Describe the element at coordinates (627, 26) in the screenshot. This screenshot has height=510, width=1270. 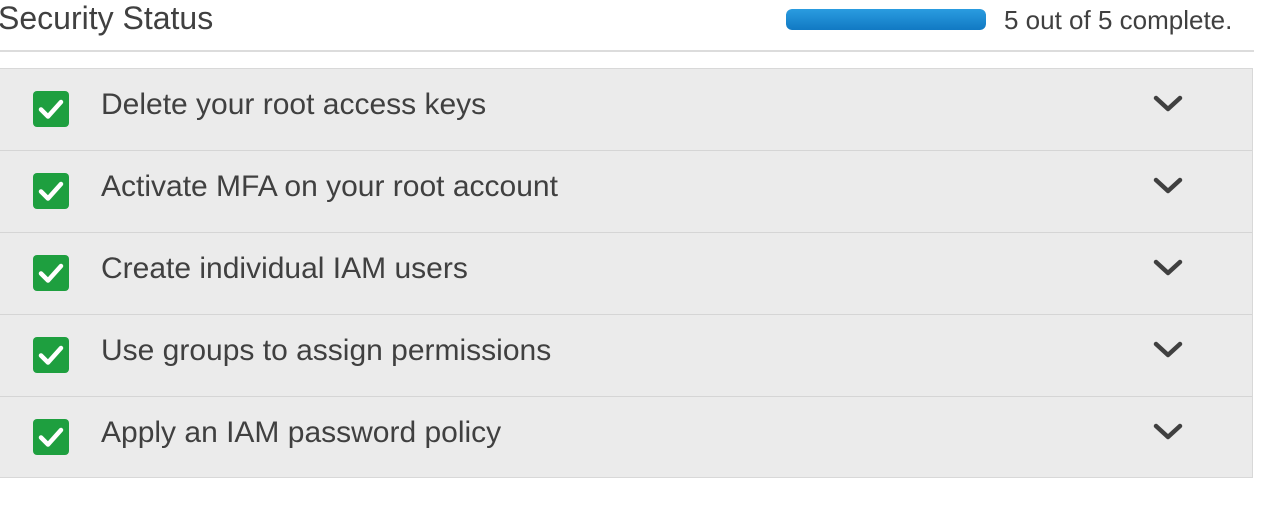
I see `security-status-header: Security Status 5 out of 5 complete.` at that location.